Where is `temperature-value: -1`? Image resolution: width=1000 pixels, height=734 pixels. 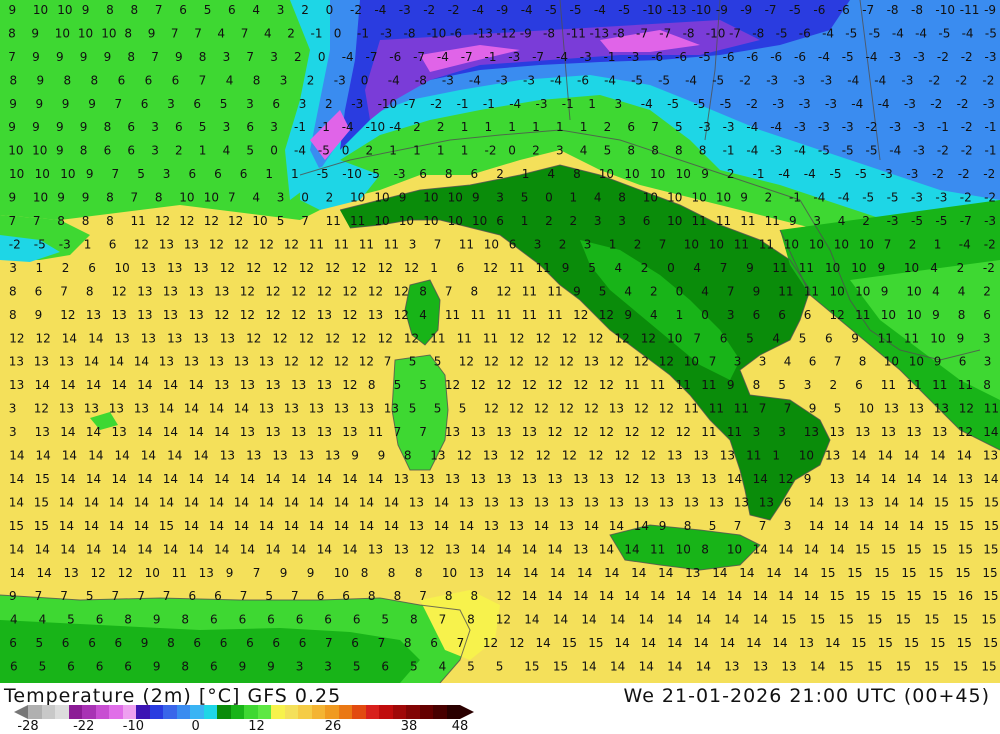
temperature-value: -1 is located at coordinates (300, 127).